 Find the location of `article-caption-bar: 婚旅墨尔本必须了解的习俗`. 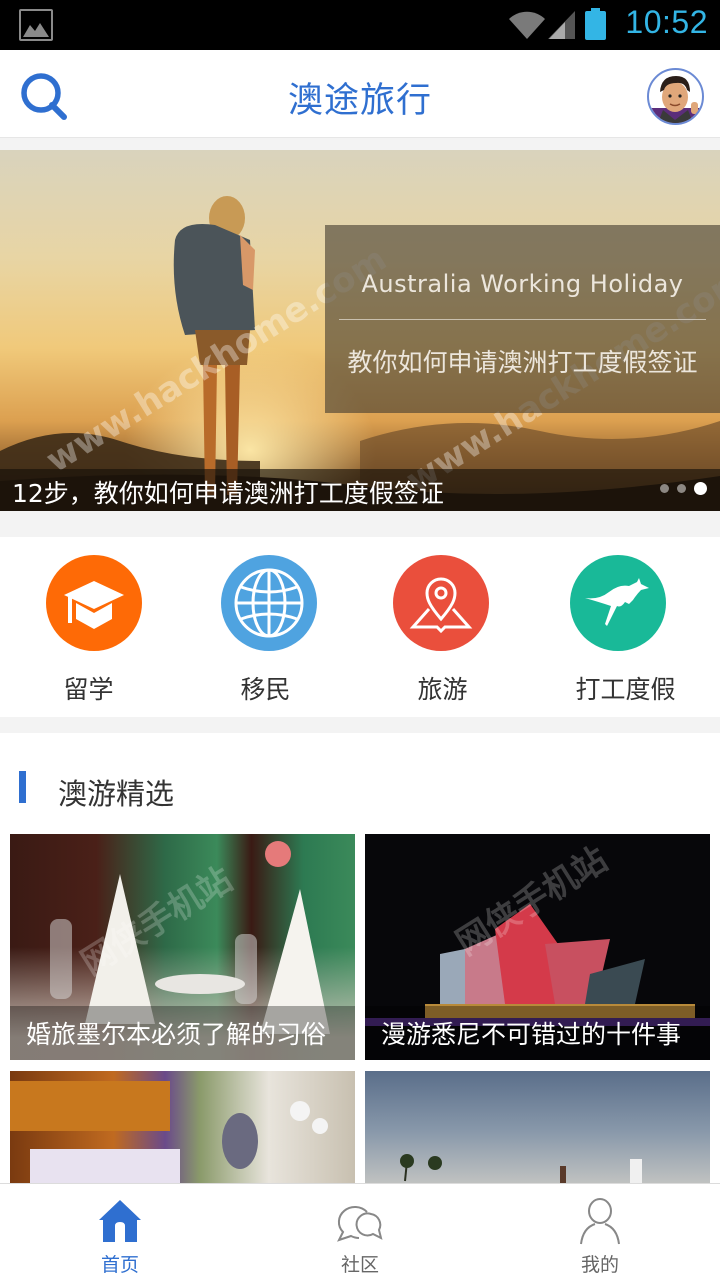

article-caption-bar: 婚旅墨尔本必须了解的习俗 is located at coordinates (182, 1033).